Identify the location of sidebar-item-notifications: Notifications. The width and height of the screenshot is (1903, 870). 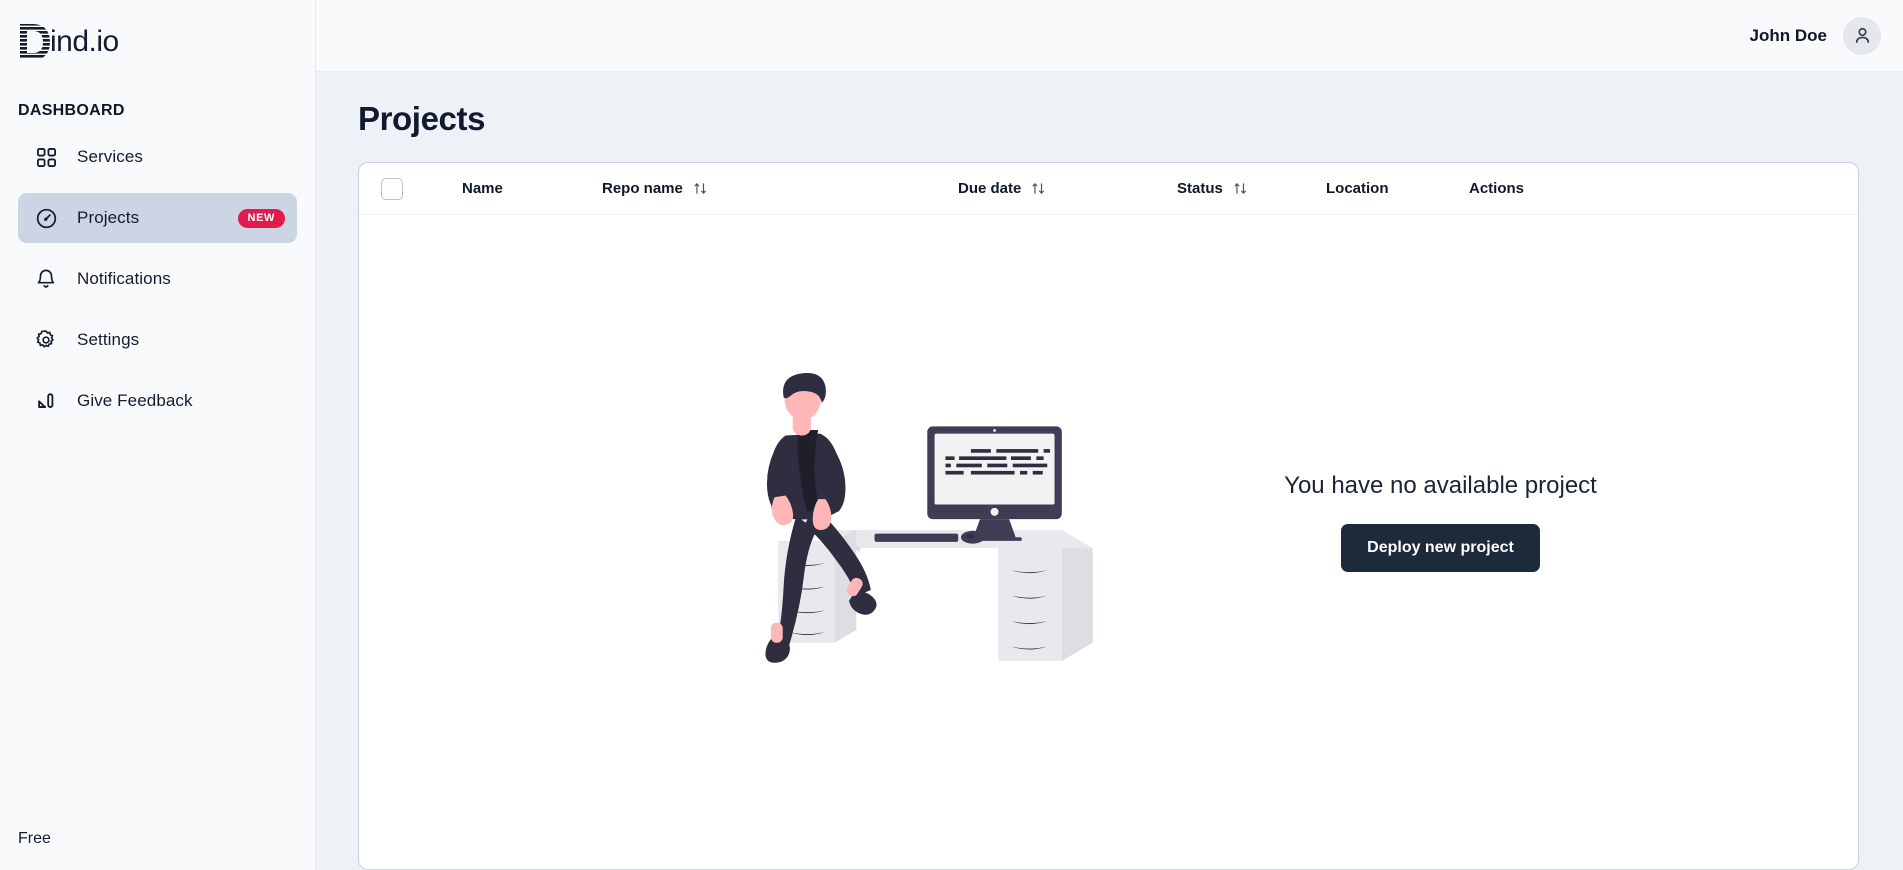
(157, 279).